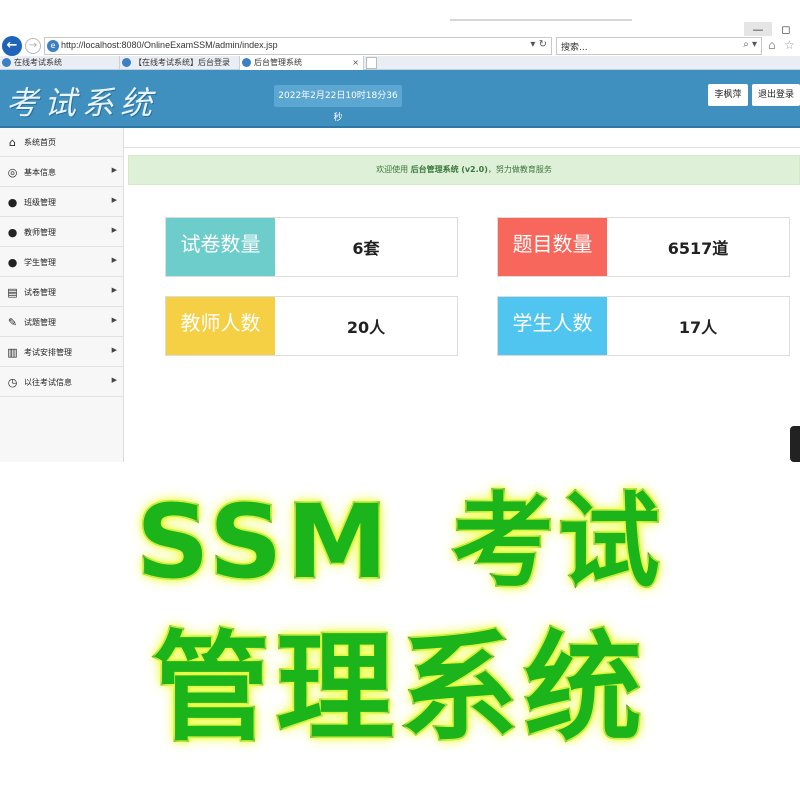 This screenshot has height=800, width=800. Describe the element at coordinates (434, 169) in the screenshot. I see `welcome-system-name: 后台管理系统` at that location.